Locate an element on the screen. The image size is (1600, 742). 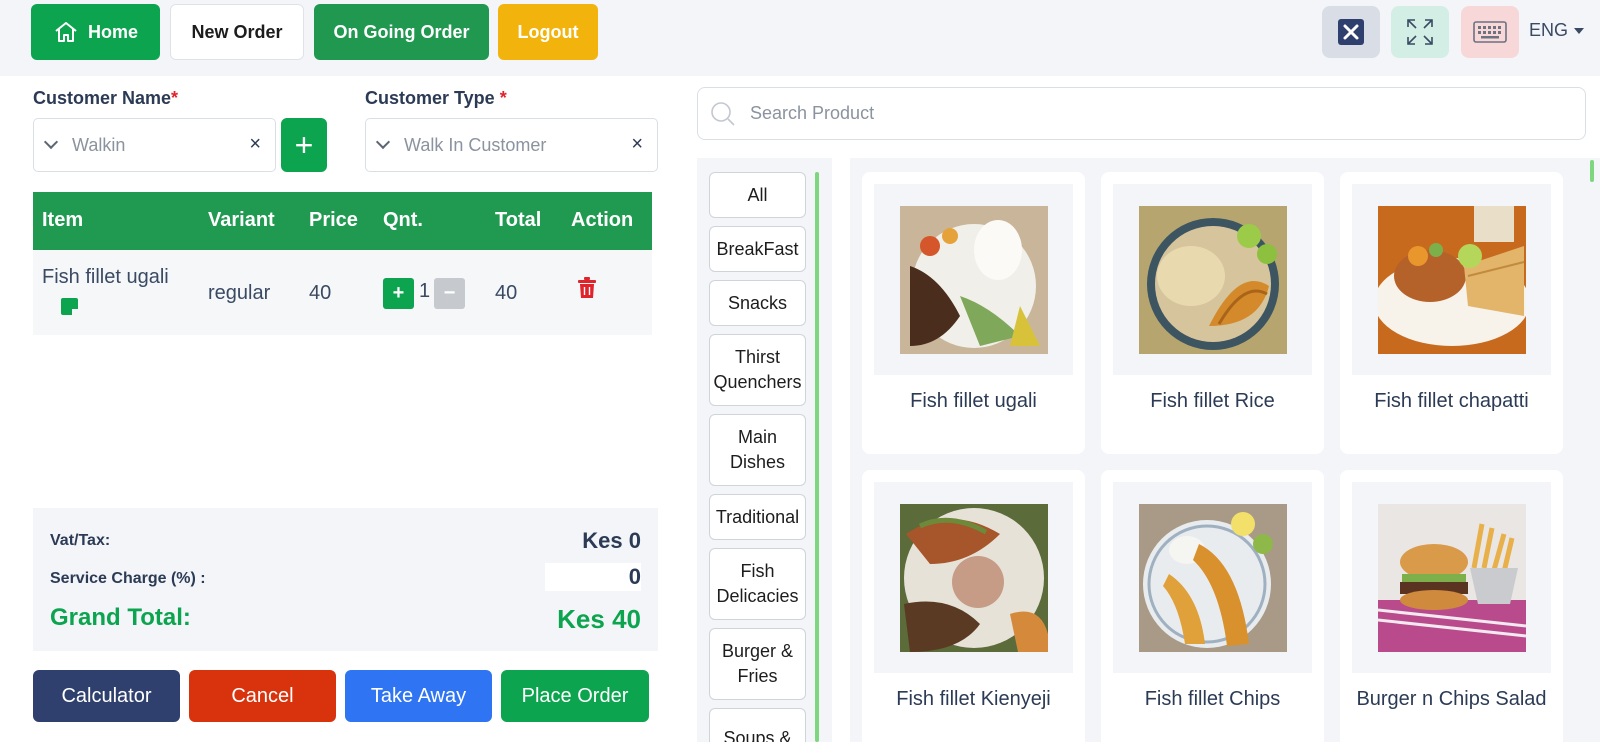
service-charge-input is located at coordinates (593, 577).